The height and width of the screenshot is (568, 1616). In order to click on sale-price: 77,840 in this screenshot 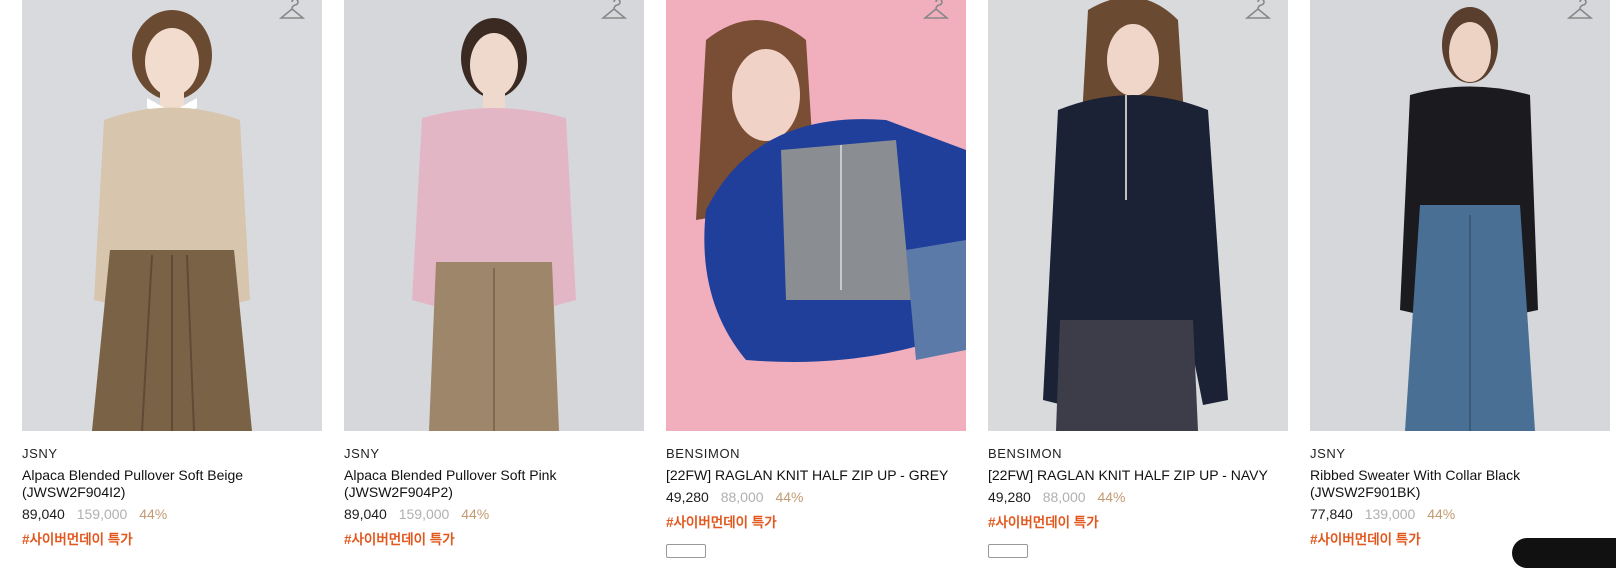, I will do `click(1331, 514)`.